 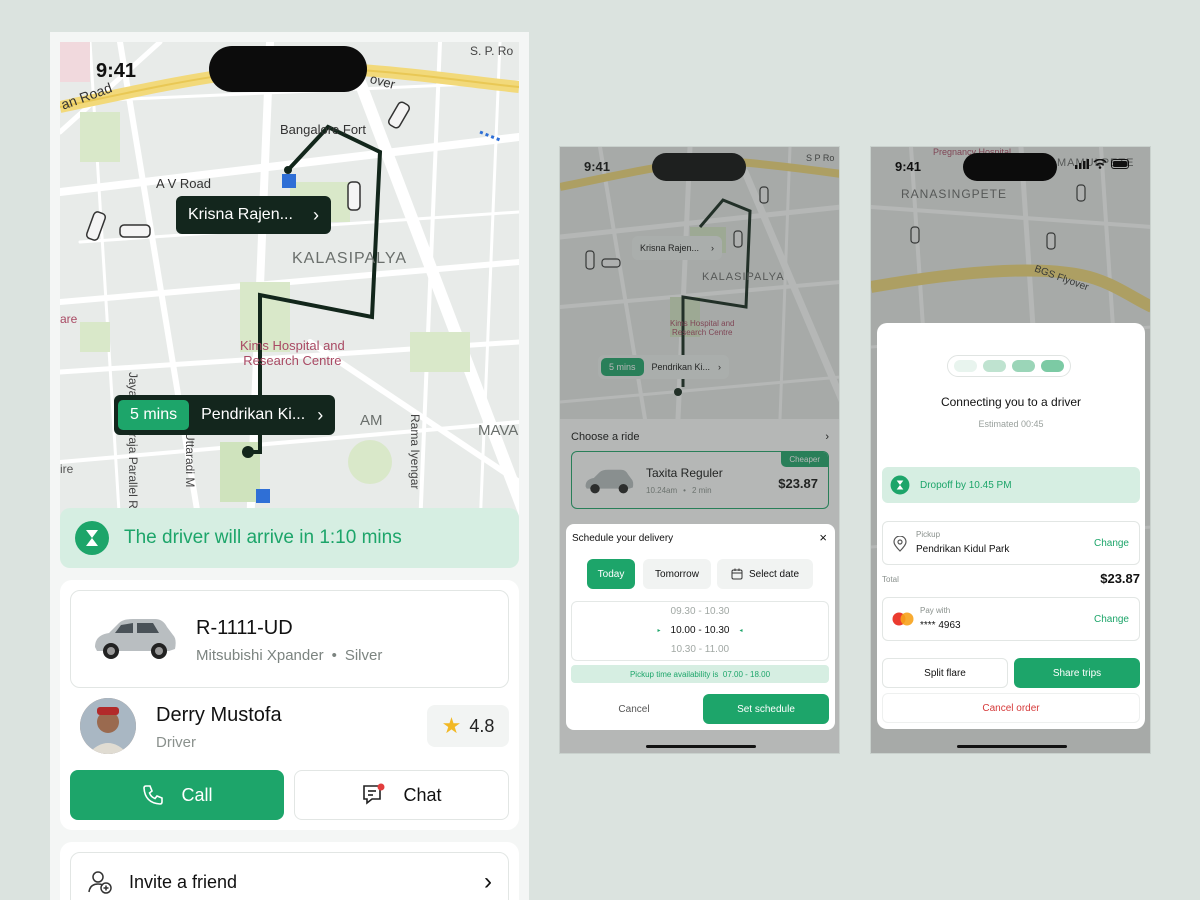 I want to click on invite-label: Invite a friend, so click(x=183, y=881).